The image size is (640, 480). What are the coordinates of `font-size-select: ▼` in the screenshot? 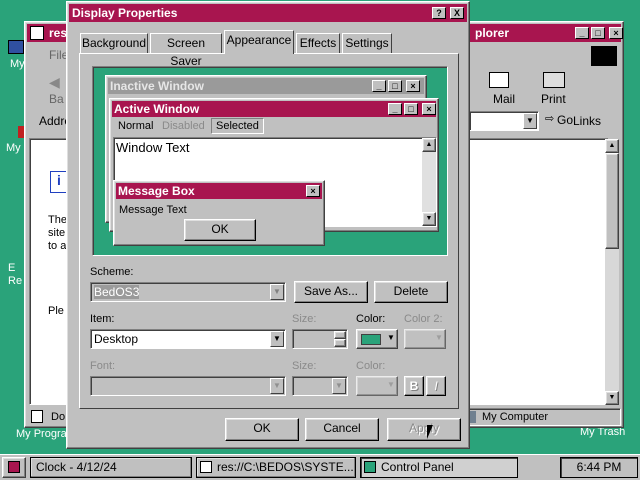 It's located at (320, 386).